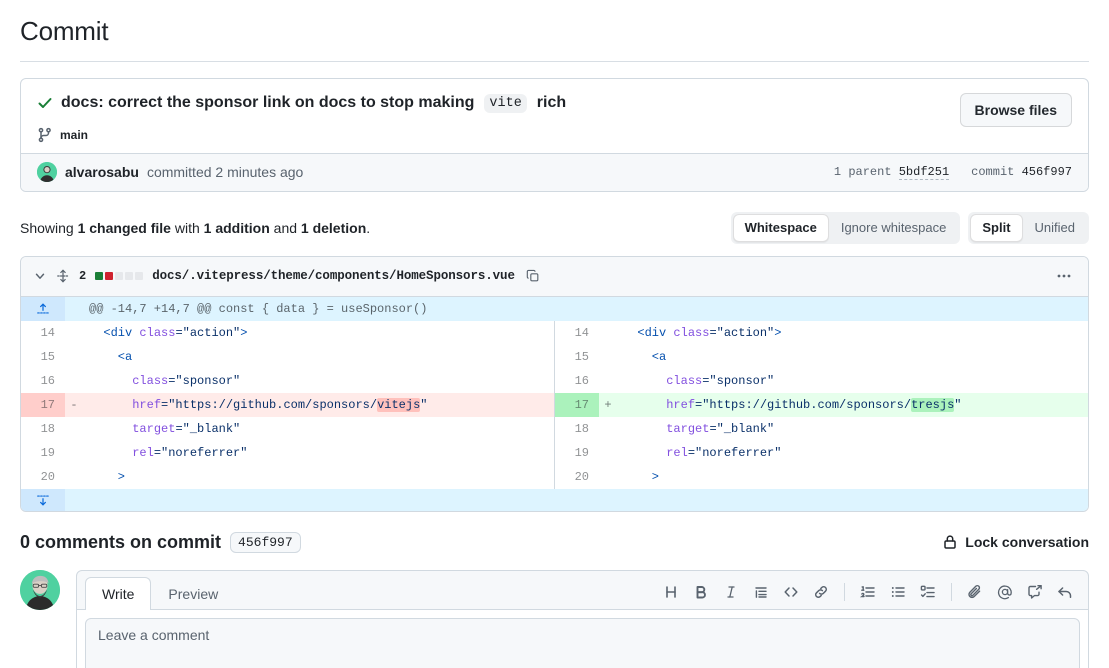 The width and height of the screenshot is (1109, 668). What do you see at coordinates (43, 404) in the screenshot?
I see `line-number-left: 17` at bounding box center [43, 404].